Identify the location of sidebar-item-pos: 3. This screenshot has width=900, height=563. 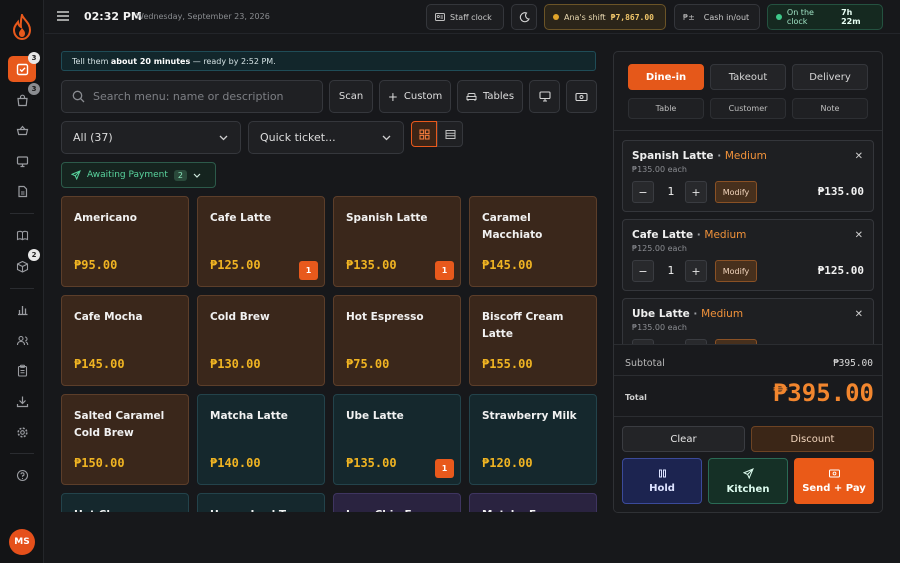
(24, 67).